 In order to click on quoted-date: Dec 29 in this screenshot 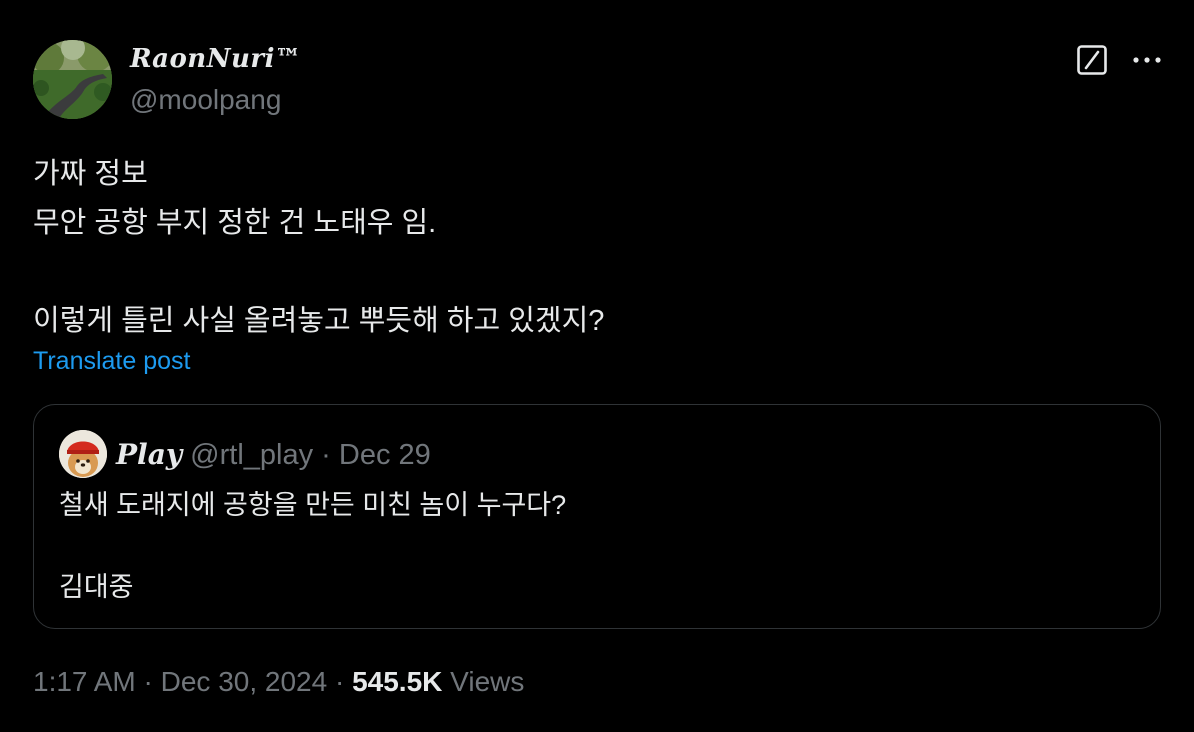, I will do `click(385, 455)`.